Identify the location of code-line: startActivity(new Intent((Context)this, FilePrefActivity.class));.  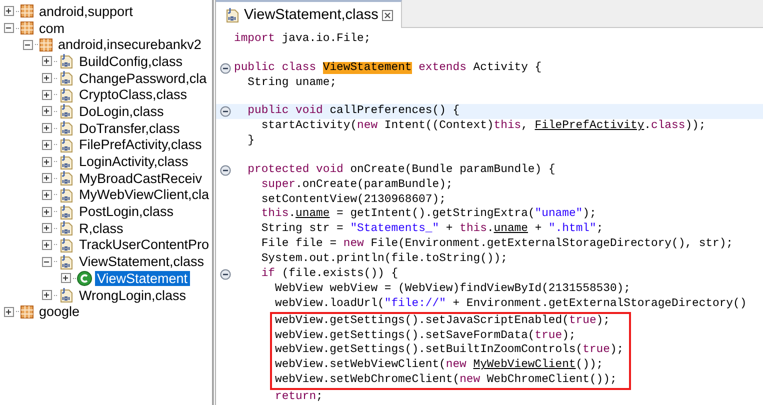
(483, 126).